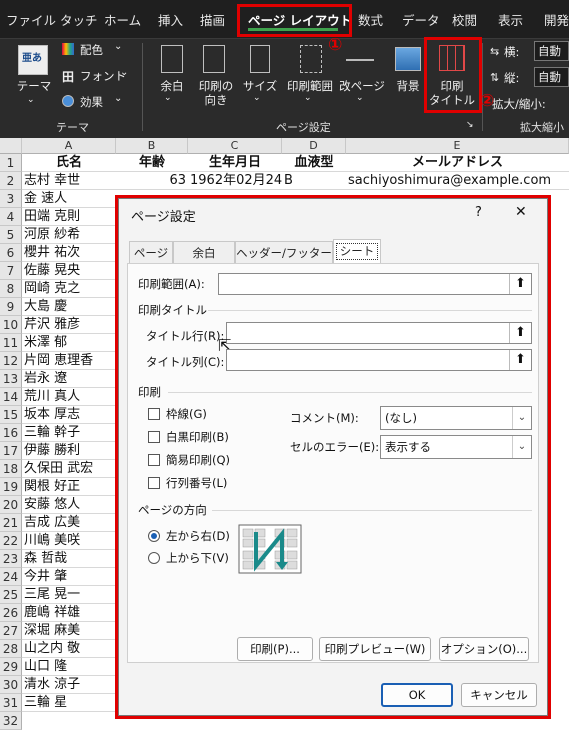  Describe the element at coordinates (69, 217) in the screenshot. I see `name-cell: 田端 克則` at that location.